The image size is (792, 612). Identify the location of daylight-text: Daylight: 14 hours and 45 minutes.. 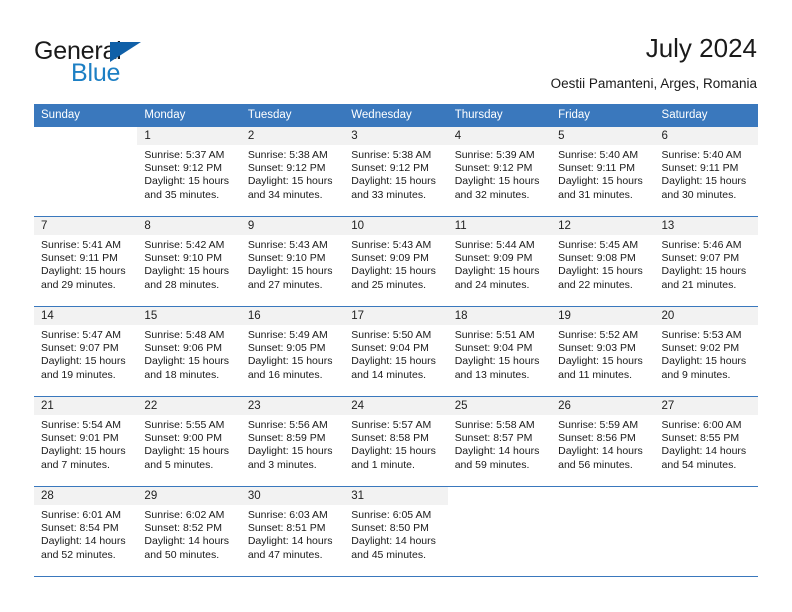
(393, 548).